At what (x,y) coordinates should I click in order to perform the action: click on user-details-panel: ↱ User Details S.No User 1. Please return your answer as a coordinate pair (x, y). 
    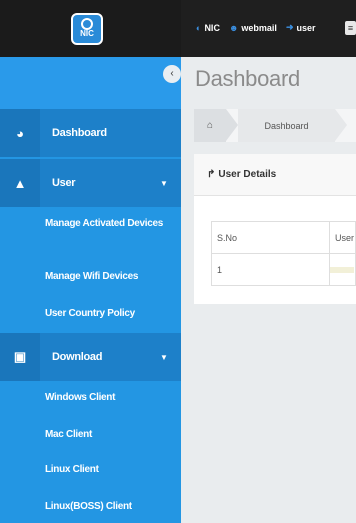
    Looking at the image, I should click on (275, 229).